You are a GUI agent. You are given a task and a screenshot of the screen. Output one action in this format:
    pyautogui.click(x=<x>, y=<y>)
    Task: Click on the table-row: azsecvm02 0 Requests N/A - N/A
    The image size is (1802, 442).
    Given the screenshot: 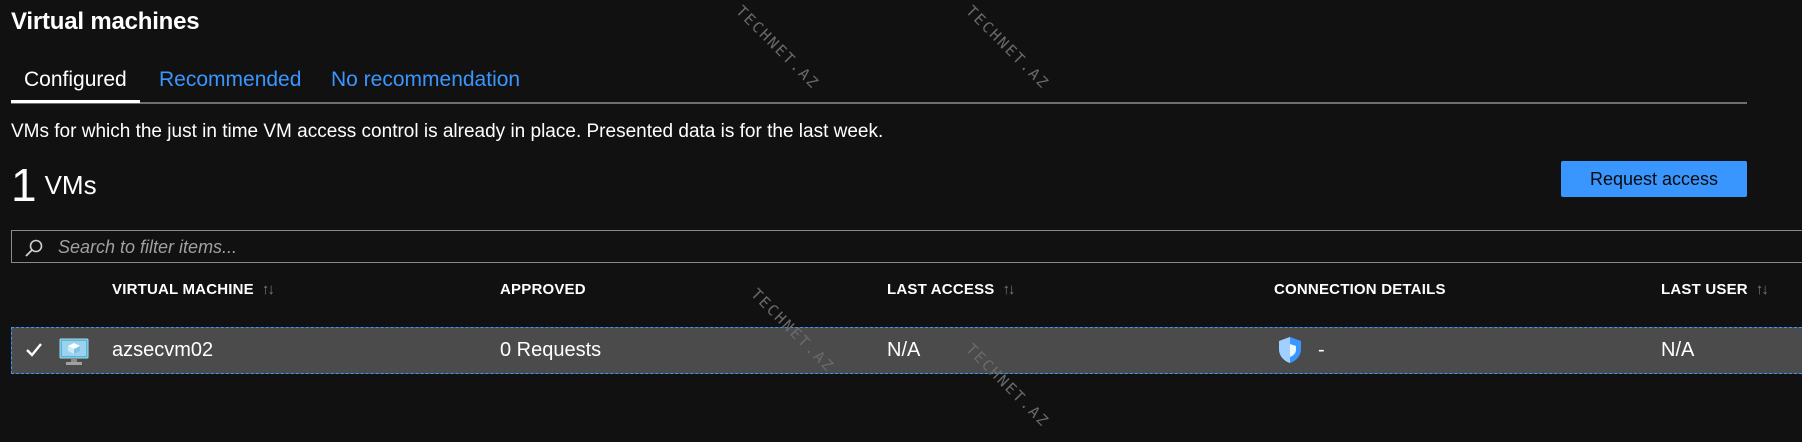 What is the action you would take?
    pyautogui.click(x=906, y=350)
    